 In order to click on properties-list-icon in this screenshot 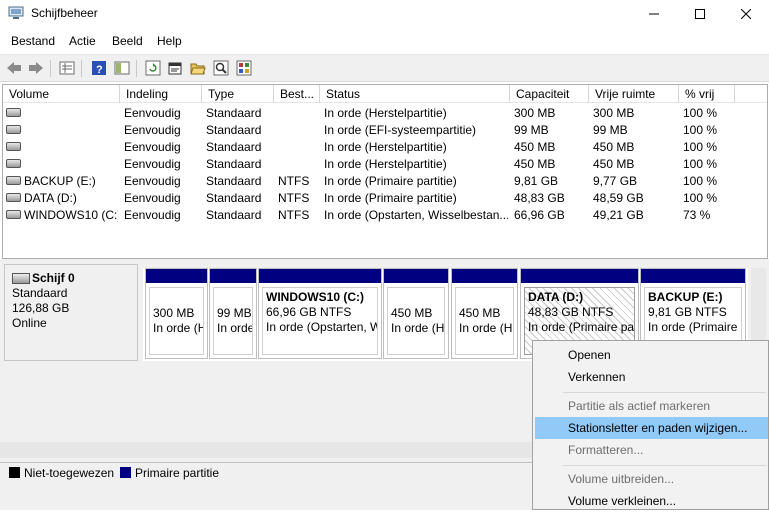, I will do `click(67, 68)`.